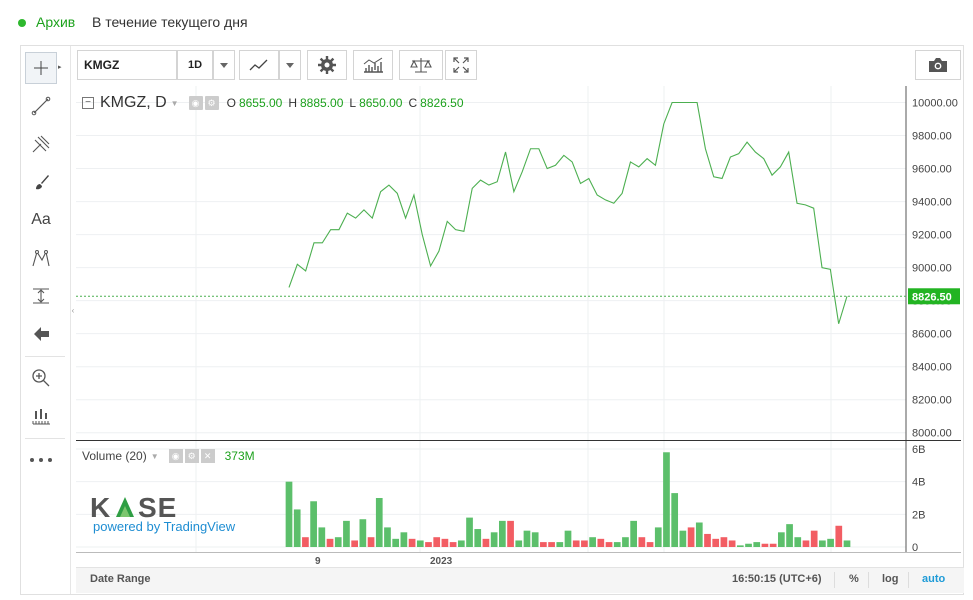 The image size is (973, 600). Describe the element at coordinates (938, 65) in the screenshot. I see `snapshot-button` at that location.